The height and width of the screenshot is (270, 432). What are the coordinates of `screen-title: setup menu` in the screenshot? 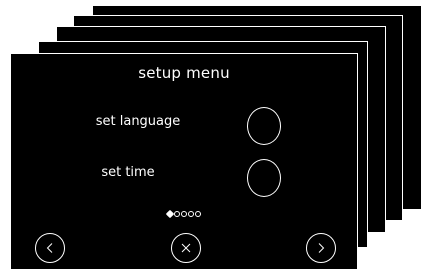 It's located at (184, 73).